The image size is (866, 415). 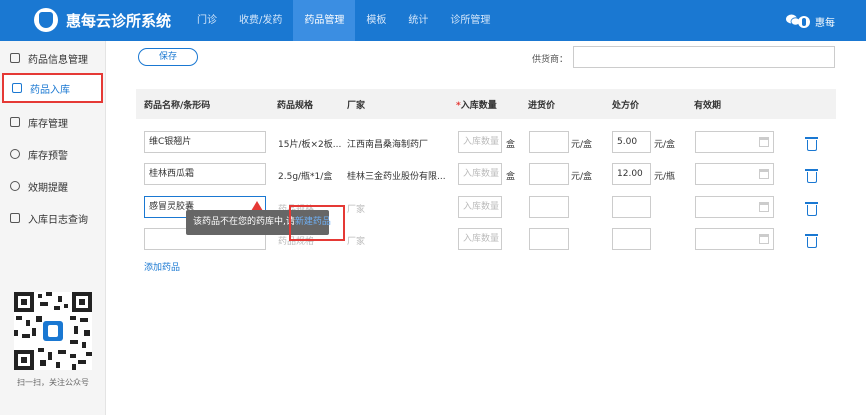 What do you see at coordinates (708, 106) in the screenshot?
I see `col-expiry: 有效期` at bounding box center [708, 106].